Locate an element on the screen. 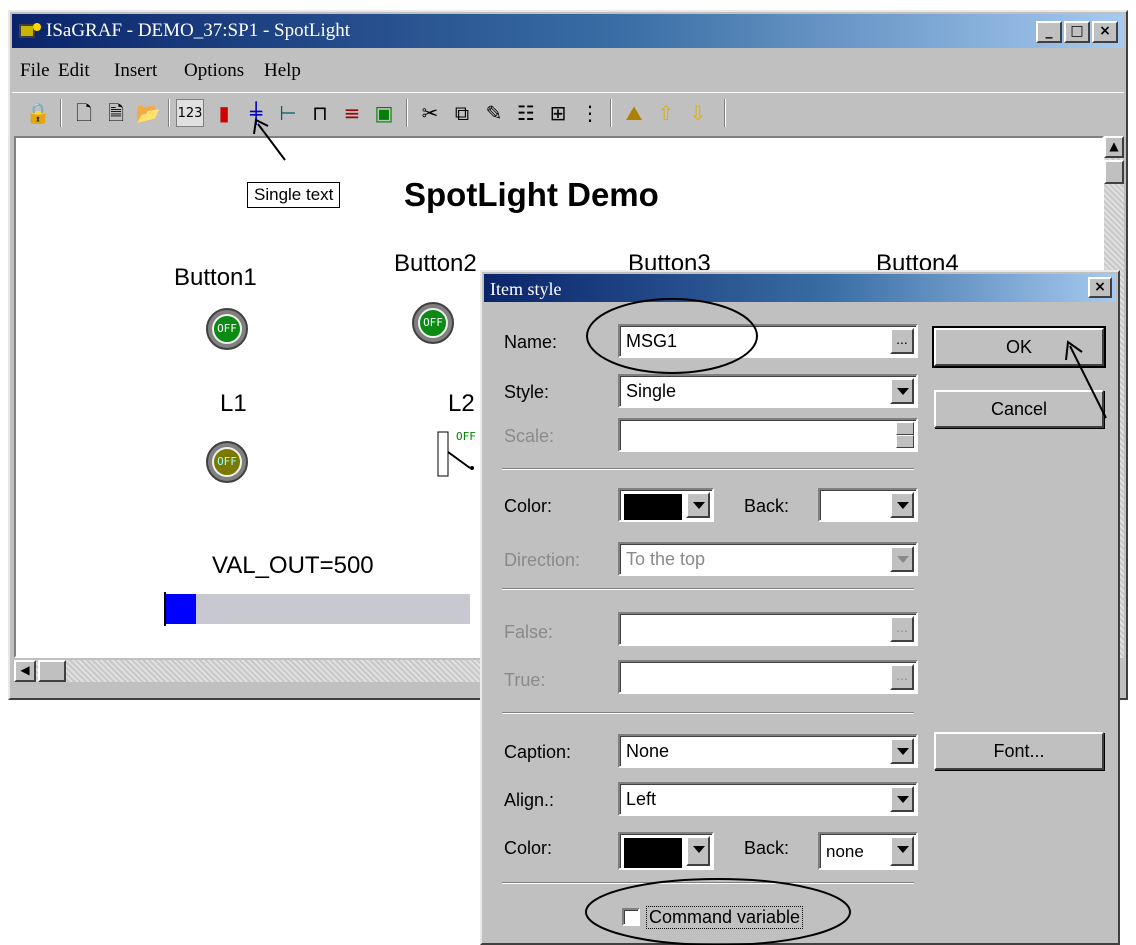 The width and height of the screenshot is (1136, 945). dialog-close-button: × is located at coordinates (1100, 287).